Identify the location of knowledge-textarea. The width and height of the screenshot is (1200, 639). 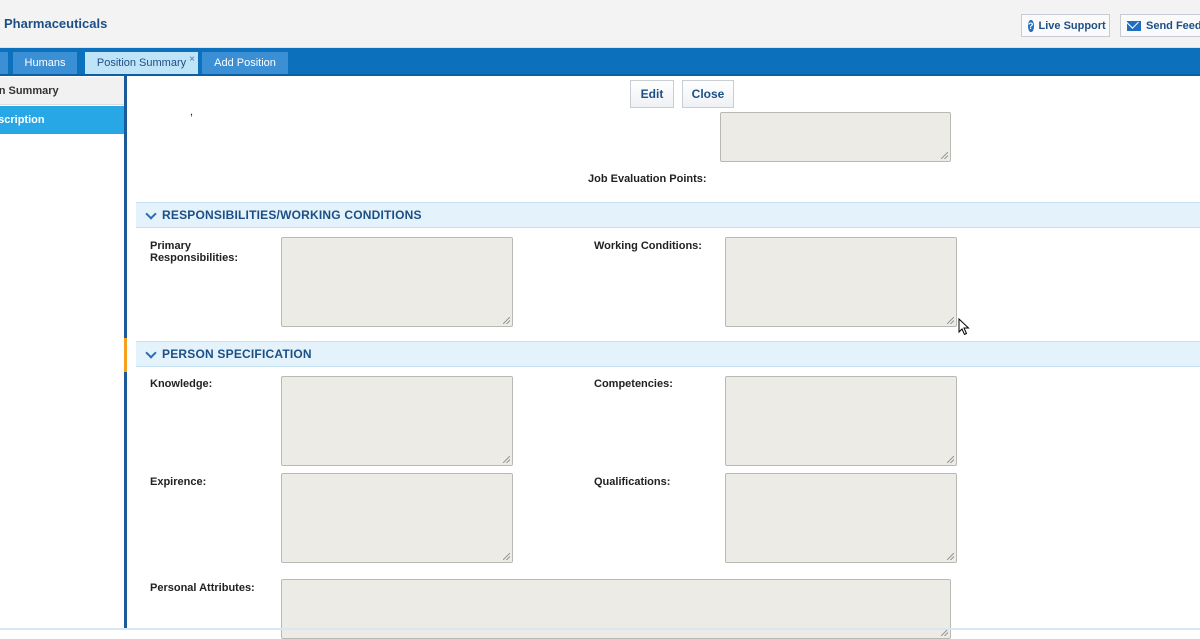
(397, 421).